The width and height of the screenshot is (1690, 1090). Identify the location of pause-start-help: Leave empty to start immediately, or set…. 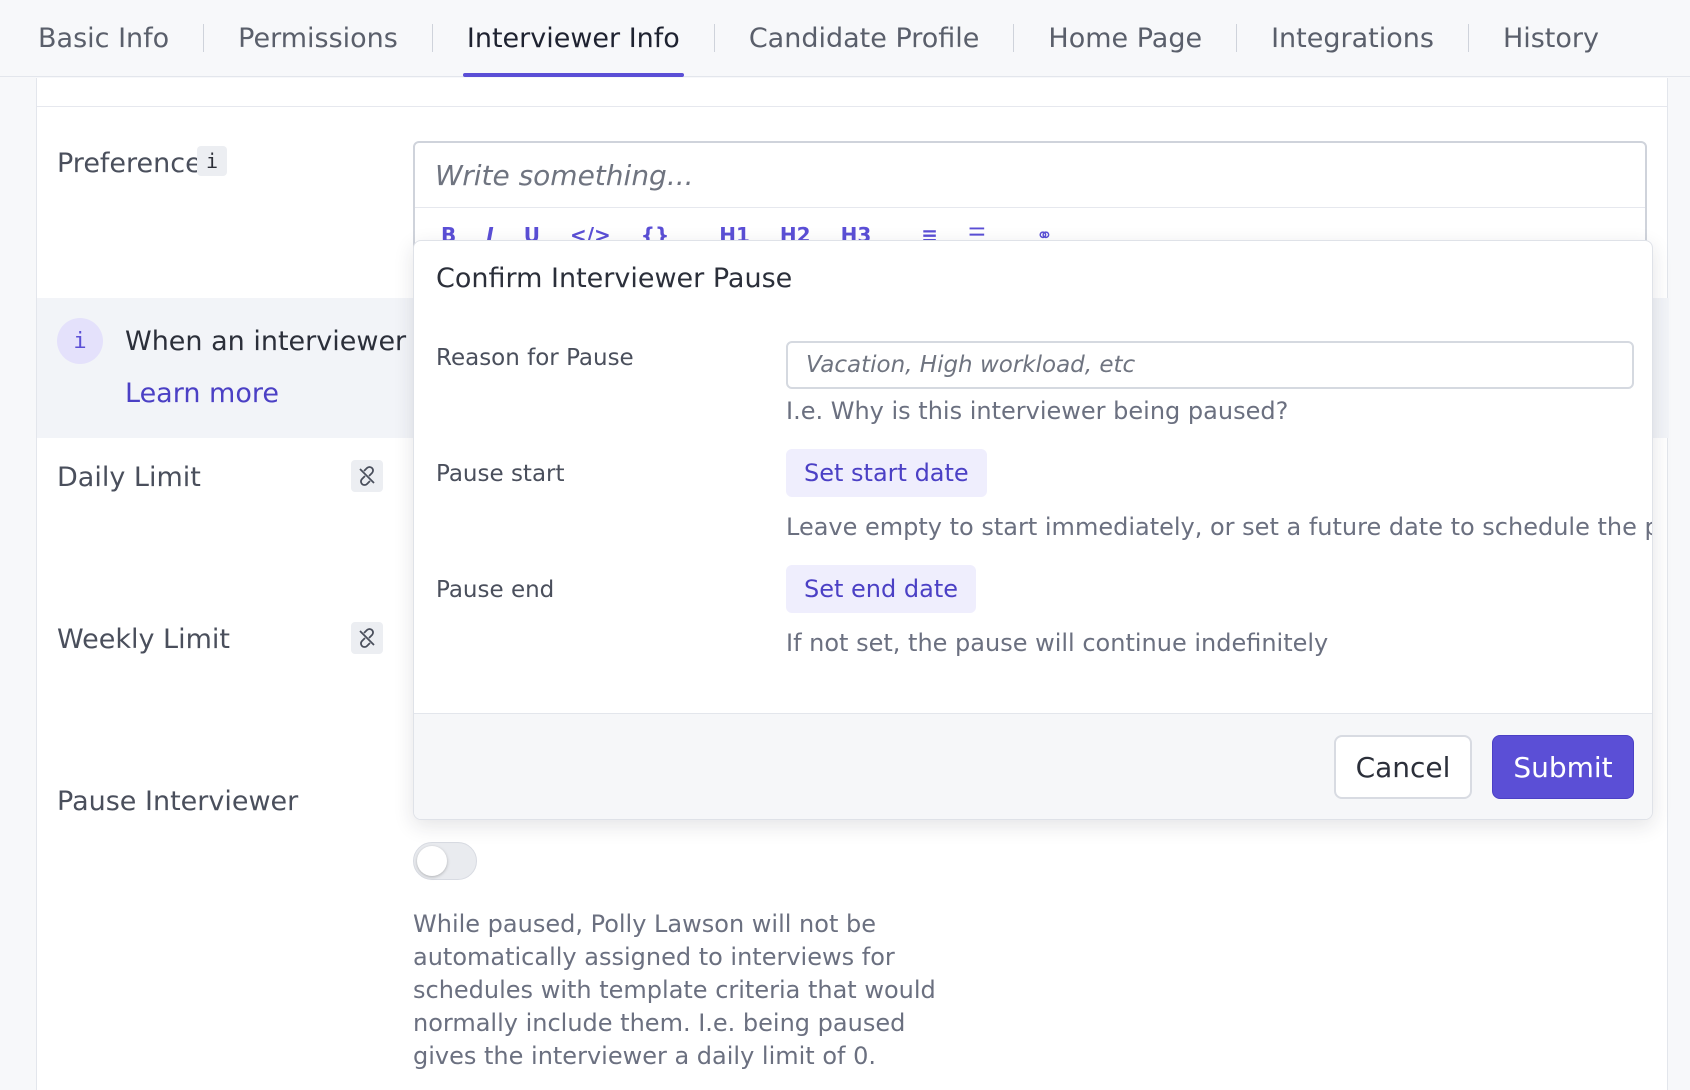
(1219, 527).